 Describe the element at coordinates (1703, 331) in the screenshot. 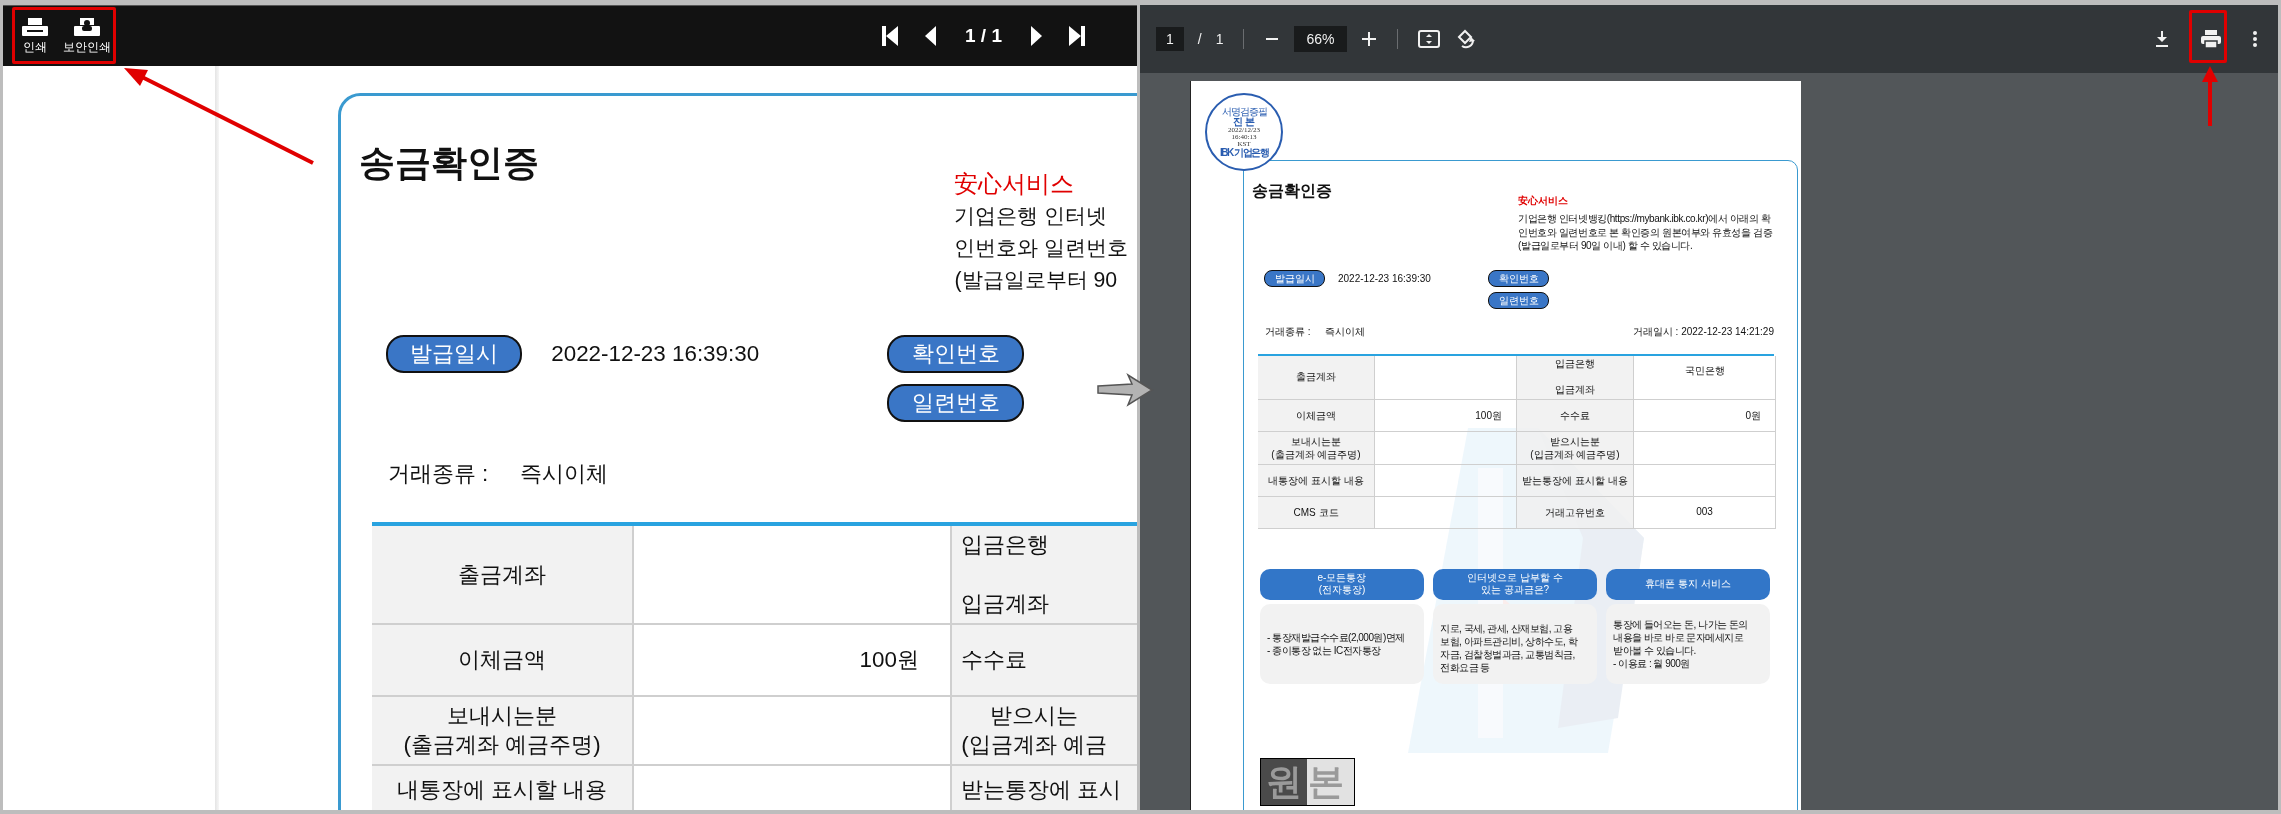

I see `transaction-time: 거래일시 : 2022-12-23 14:21:29` at that location.